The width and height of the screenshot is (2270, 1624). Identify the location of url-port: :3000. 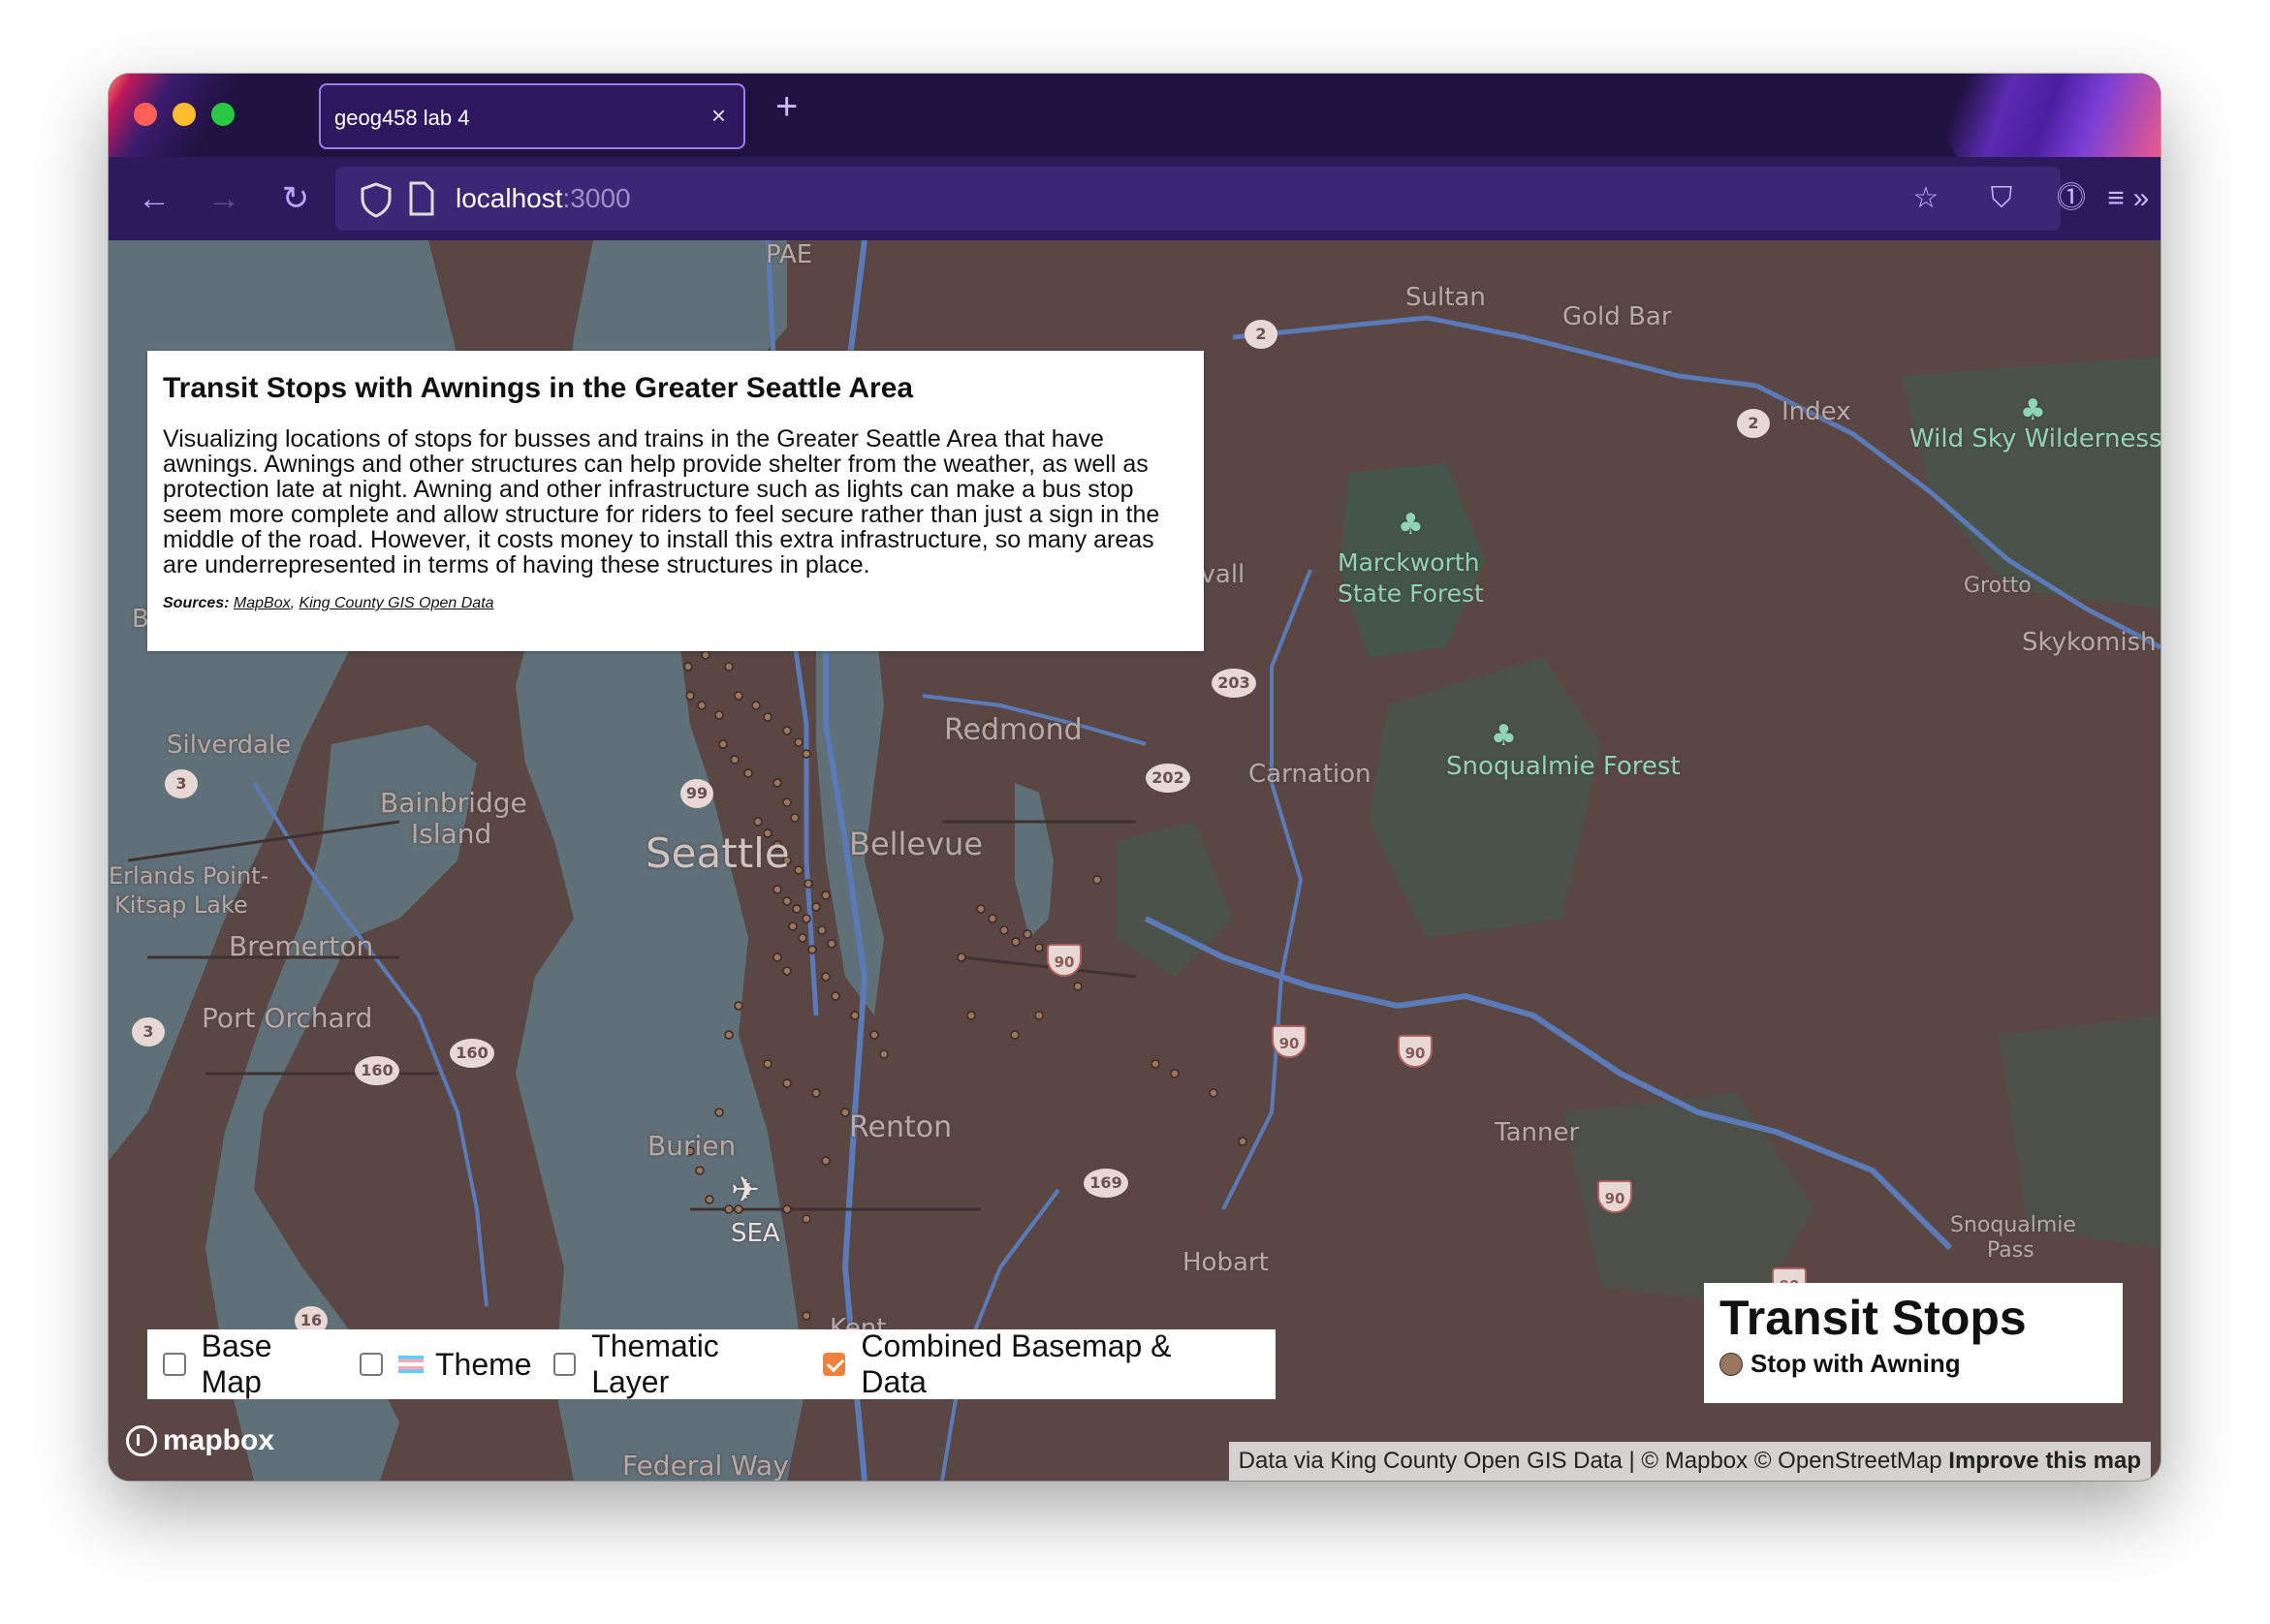
(596, 198).